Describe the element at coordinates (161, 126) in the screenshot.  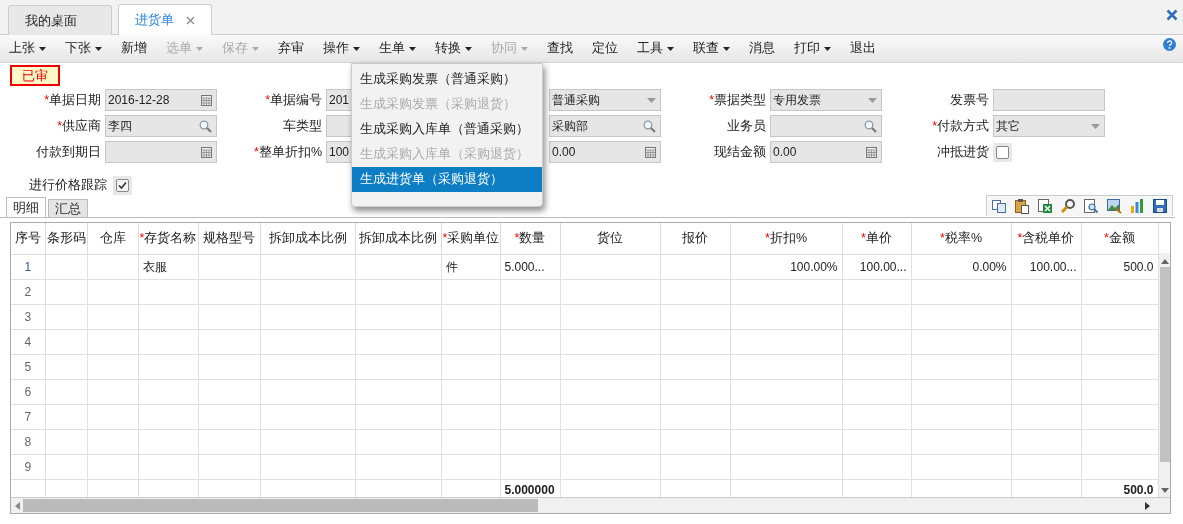
I see `input-field: 李四` at that location.